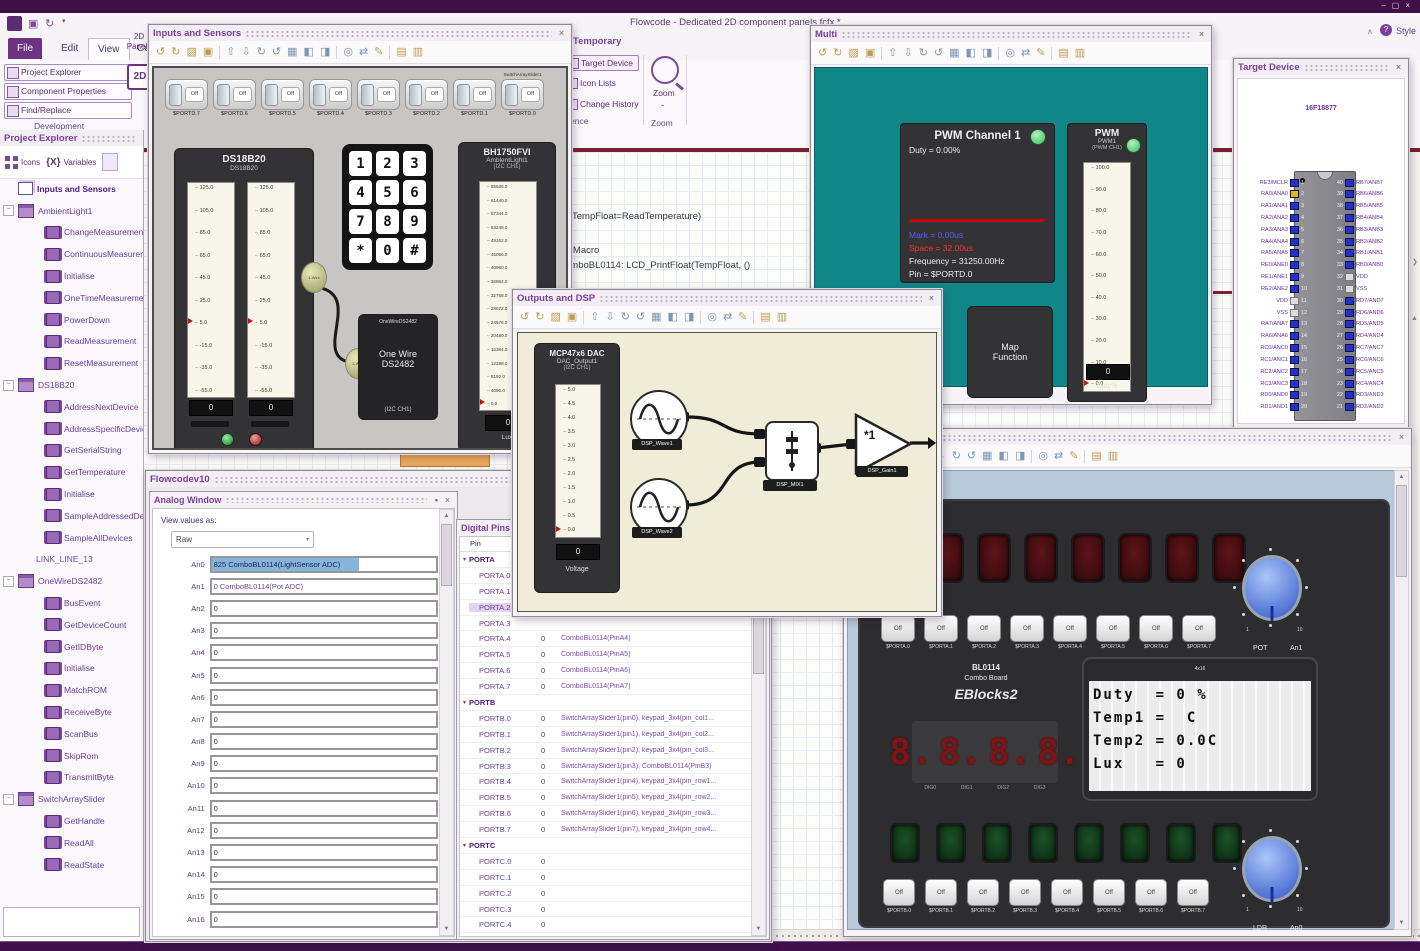  What do you see at coordinates (1364, 288) in the screenshot?
I see `pin-row: 31 VSS` at bounding box center [1364, 288].